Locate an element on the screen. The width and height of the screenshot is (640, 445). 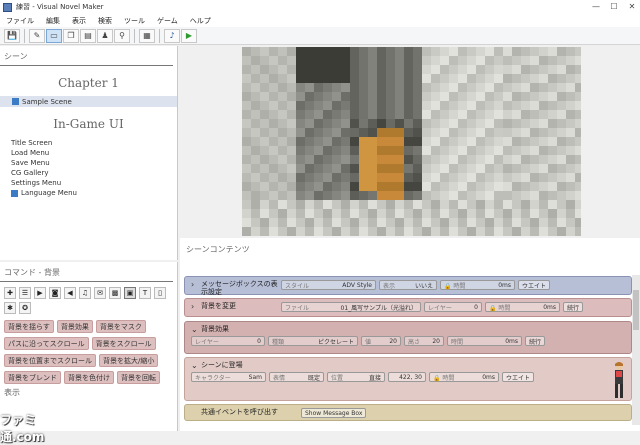
command-field: 422, 30 is located at coordinates (407, 377).